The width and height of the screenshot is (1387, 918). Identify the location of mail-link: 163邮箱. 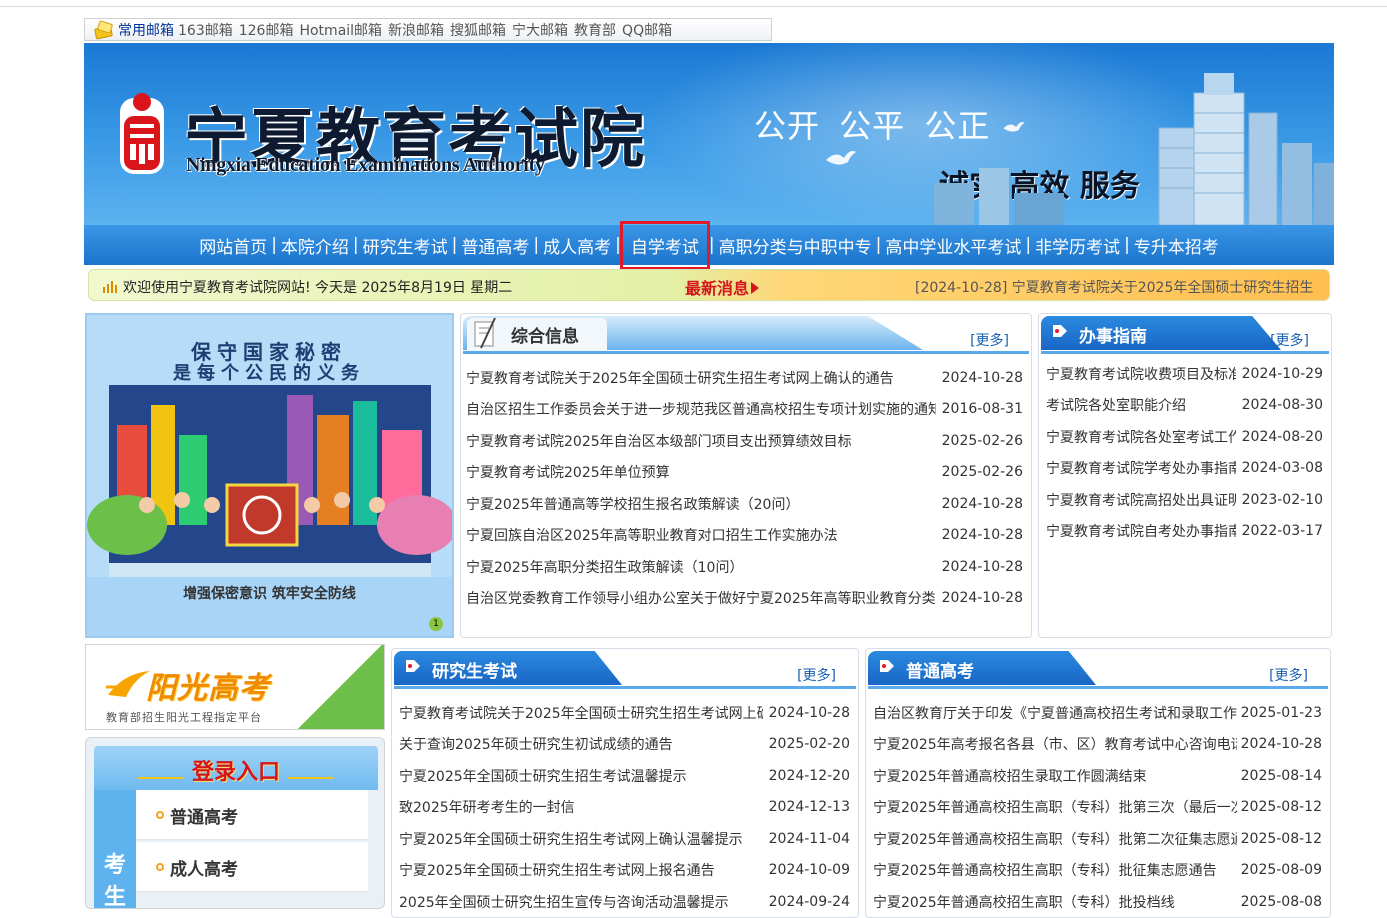
(205, 31).